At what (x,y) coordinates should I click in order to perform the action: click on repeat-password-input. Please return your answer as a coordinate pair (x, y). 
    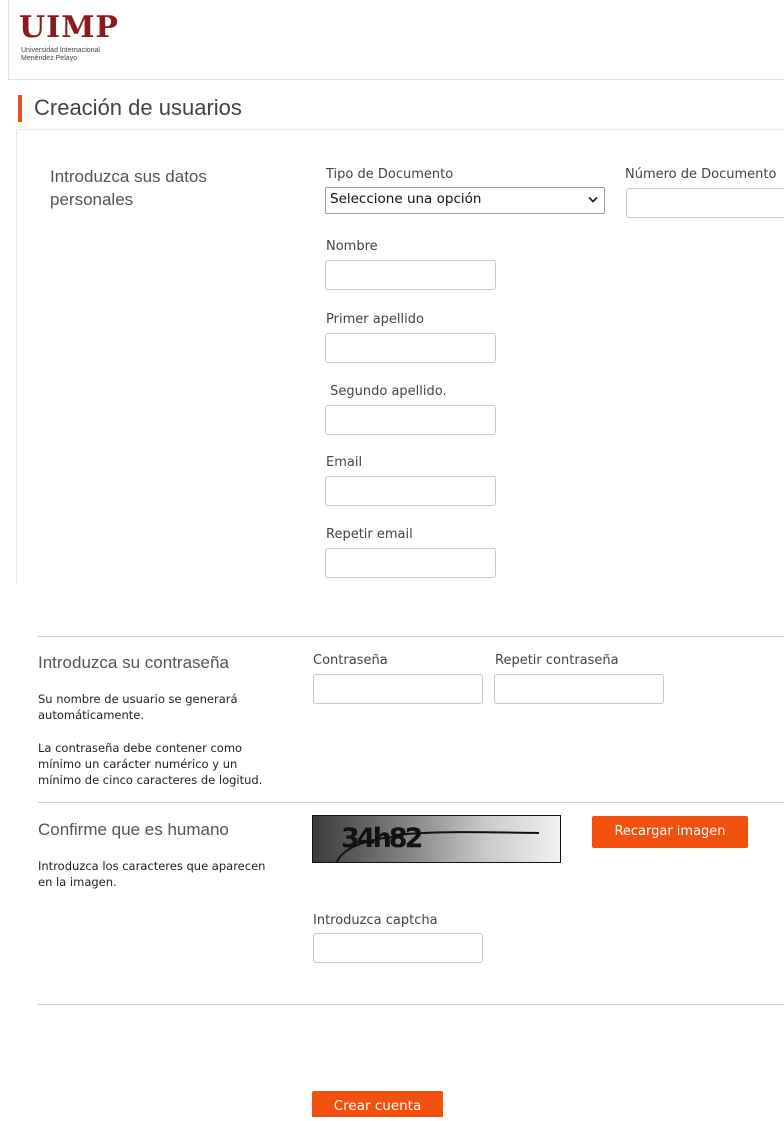
    Looking at the image, I should click on (579, 689).